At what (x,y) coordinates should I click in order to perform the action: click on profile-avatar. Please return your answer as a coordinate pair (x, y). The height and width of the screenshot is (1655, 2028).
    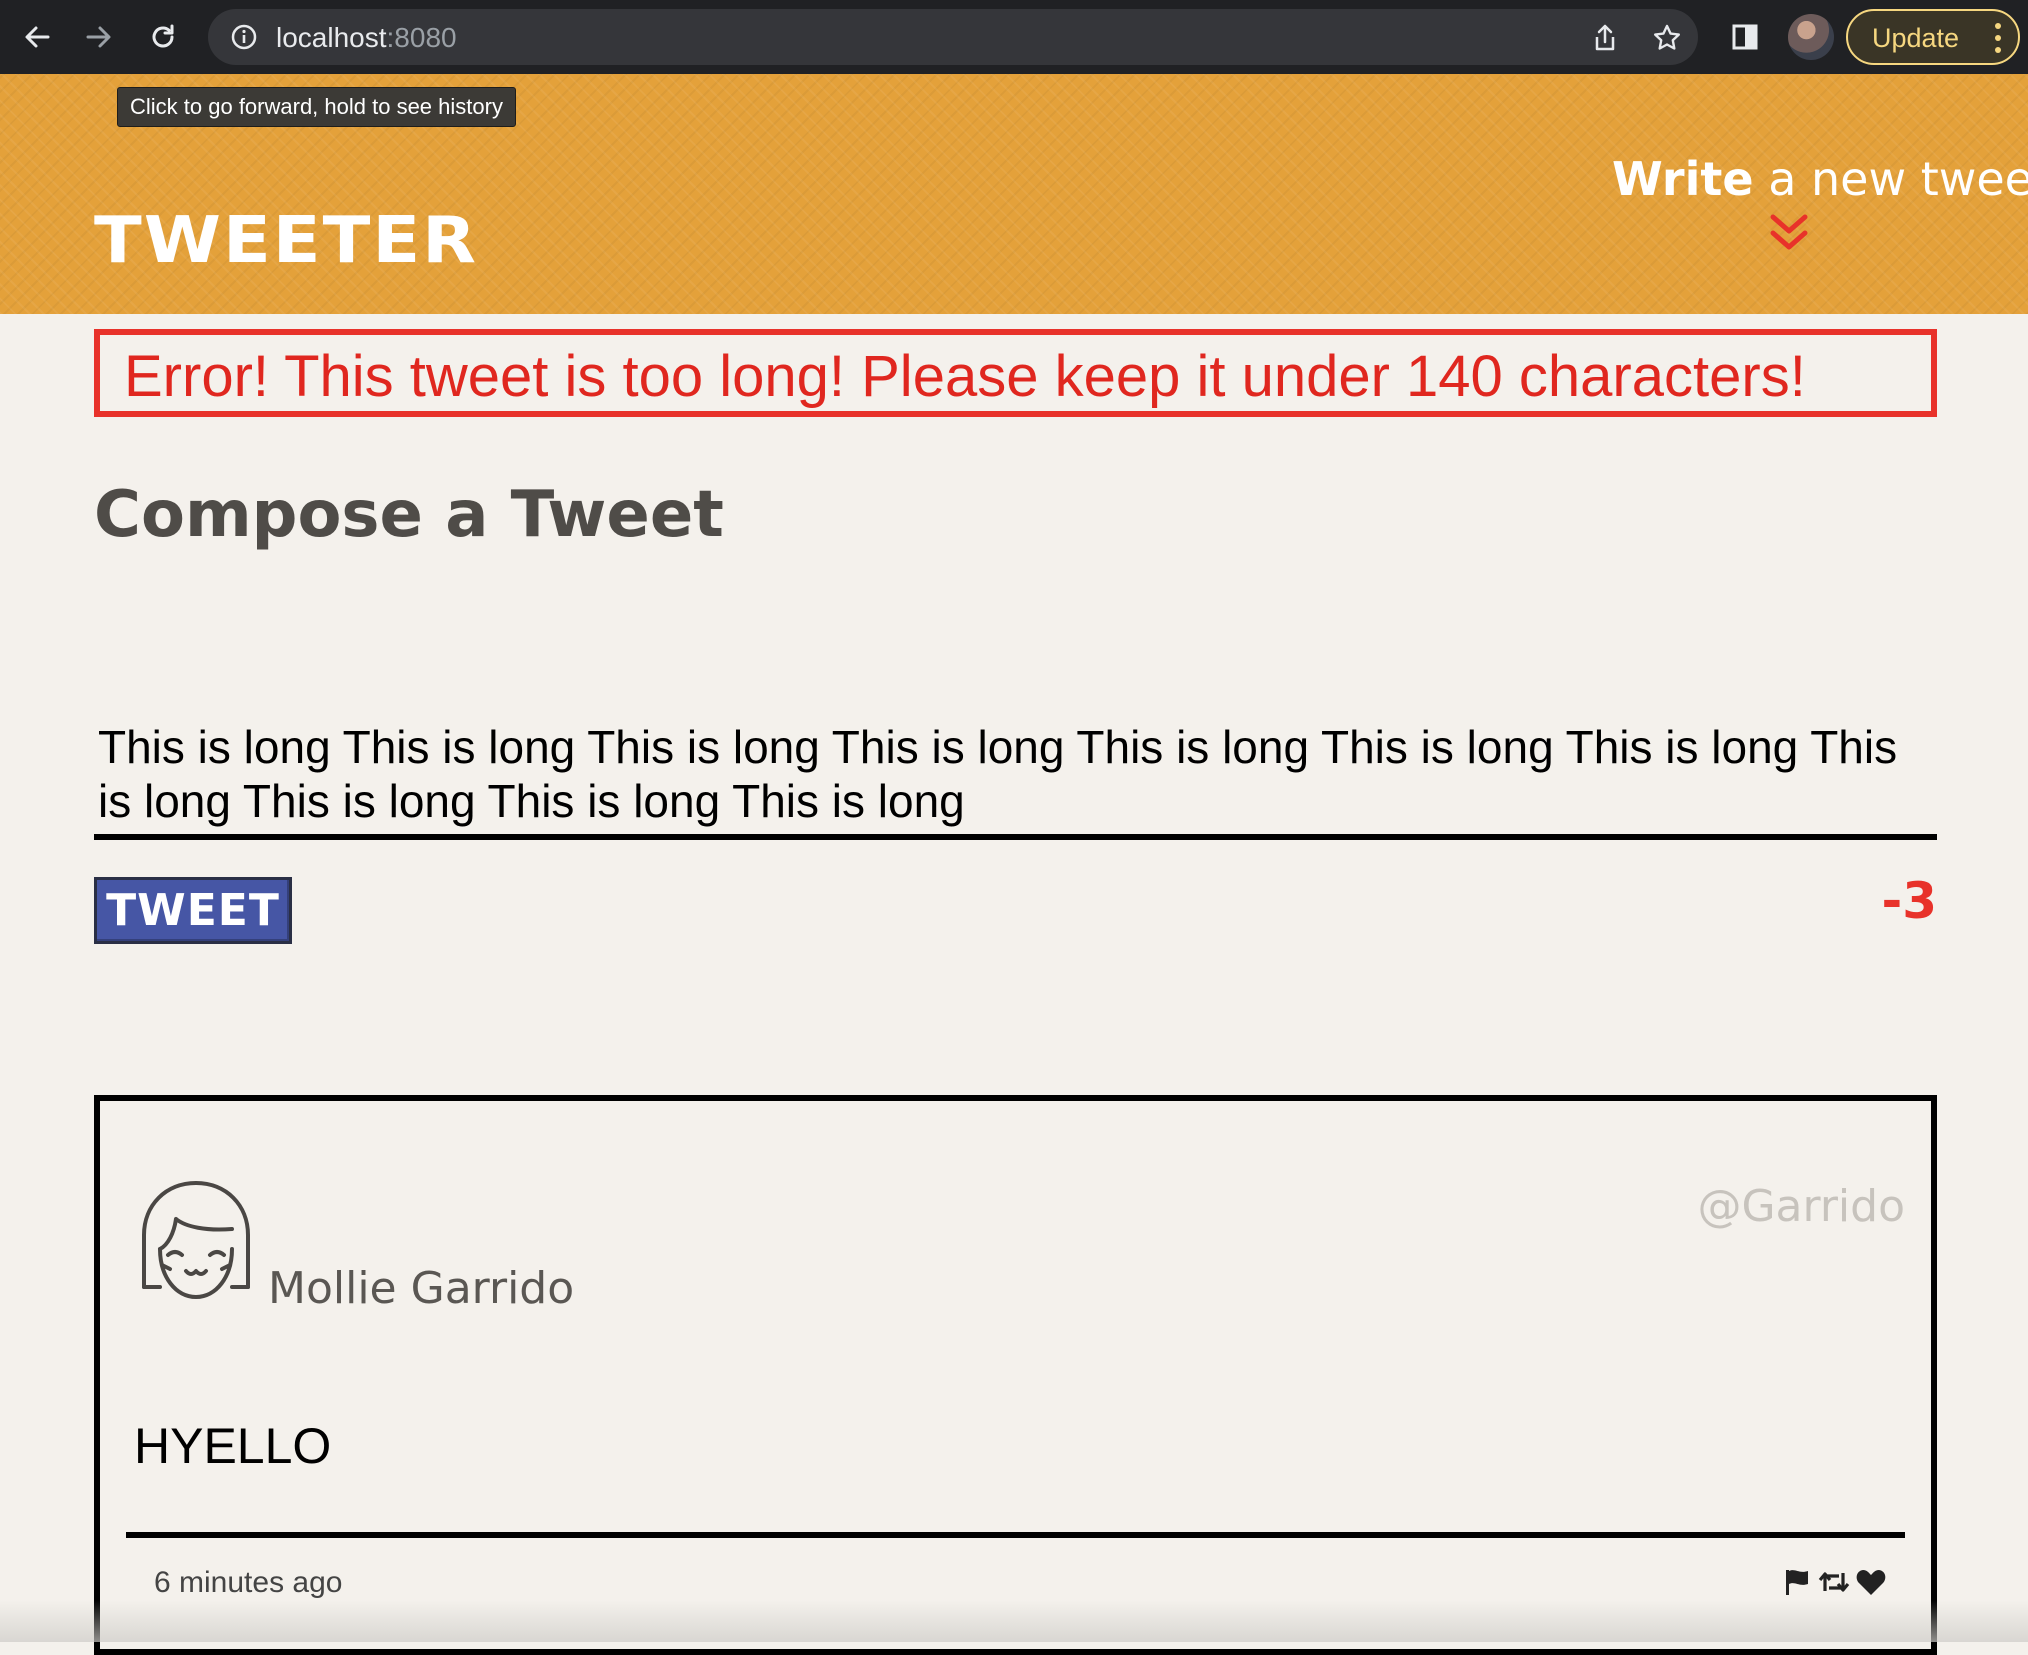
    Looking at the image, I should click on (1811, 37).